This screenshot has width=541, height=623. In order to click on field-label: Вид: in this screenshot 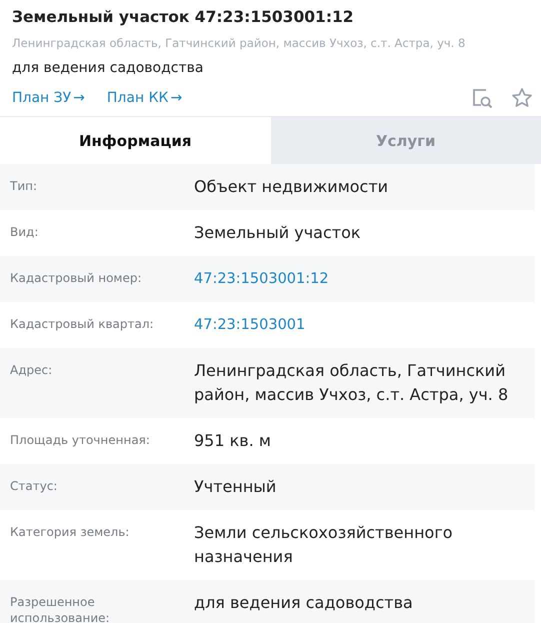, I will do `click(25, 232)`.